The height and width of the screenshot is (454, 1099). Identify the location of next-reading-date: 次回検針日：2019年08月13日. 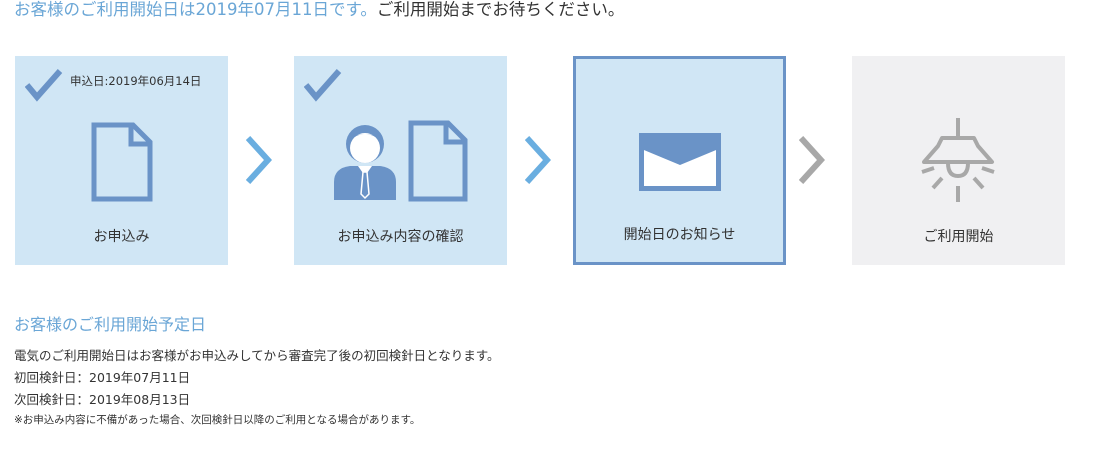
(102, 399).